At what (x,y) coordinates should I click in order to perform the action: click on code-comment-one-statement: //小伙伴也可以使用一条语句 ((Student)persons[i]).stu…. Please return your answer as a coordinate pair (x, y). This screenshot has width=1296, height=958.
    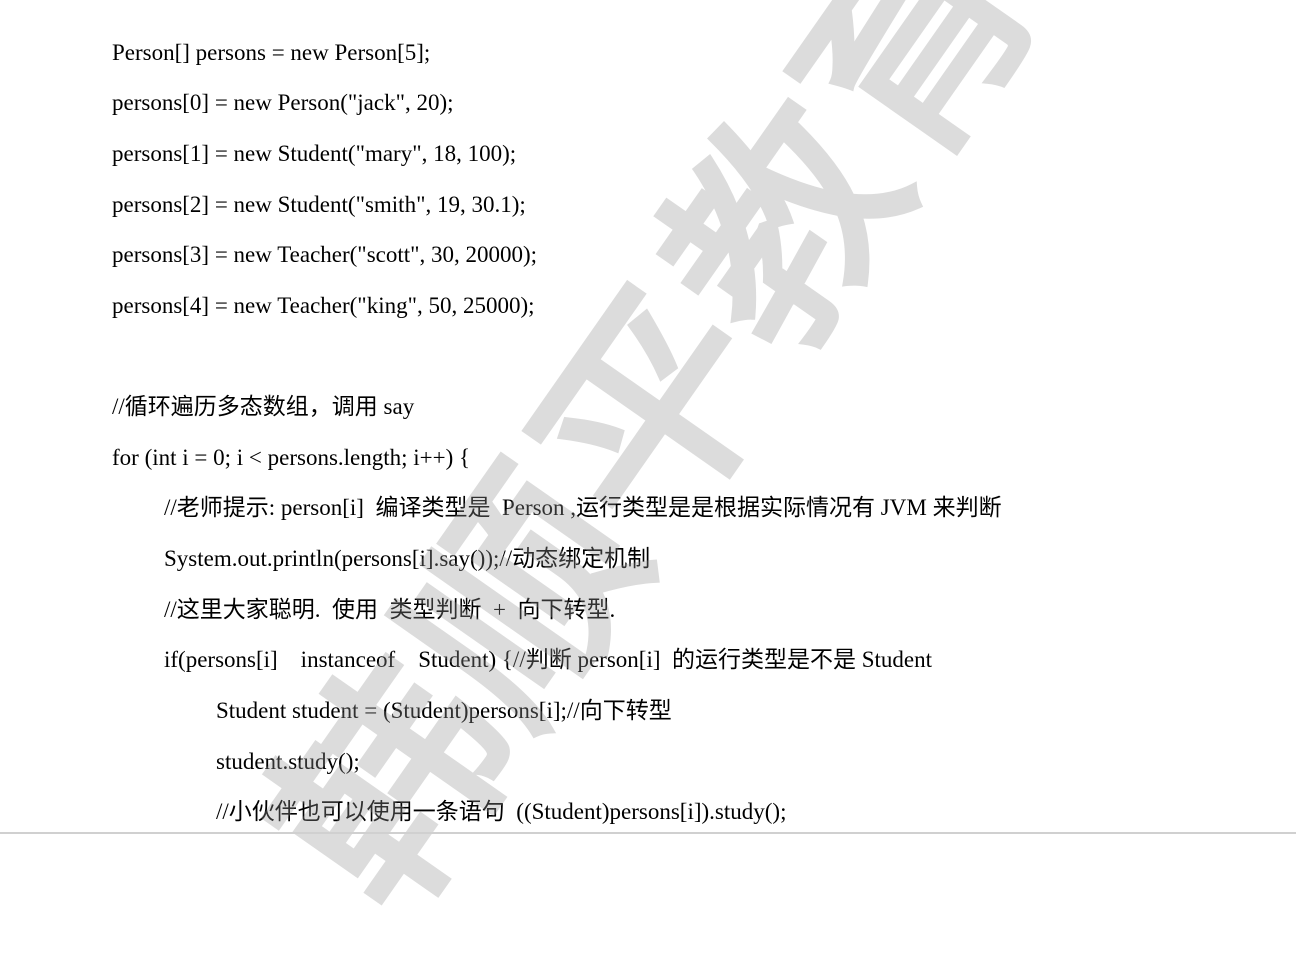
    Looking at the image, I should click on (501, 811).